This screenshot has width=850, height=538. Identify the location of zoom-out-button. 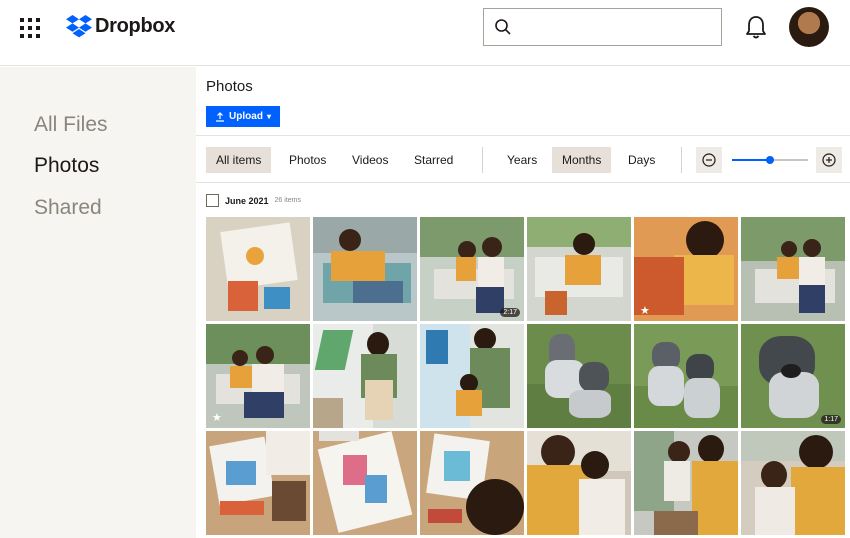
(709, 160).